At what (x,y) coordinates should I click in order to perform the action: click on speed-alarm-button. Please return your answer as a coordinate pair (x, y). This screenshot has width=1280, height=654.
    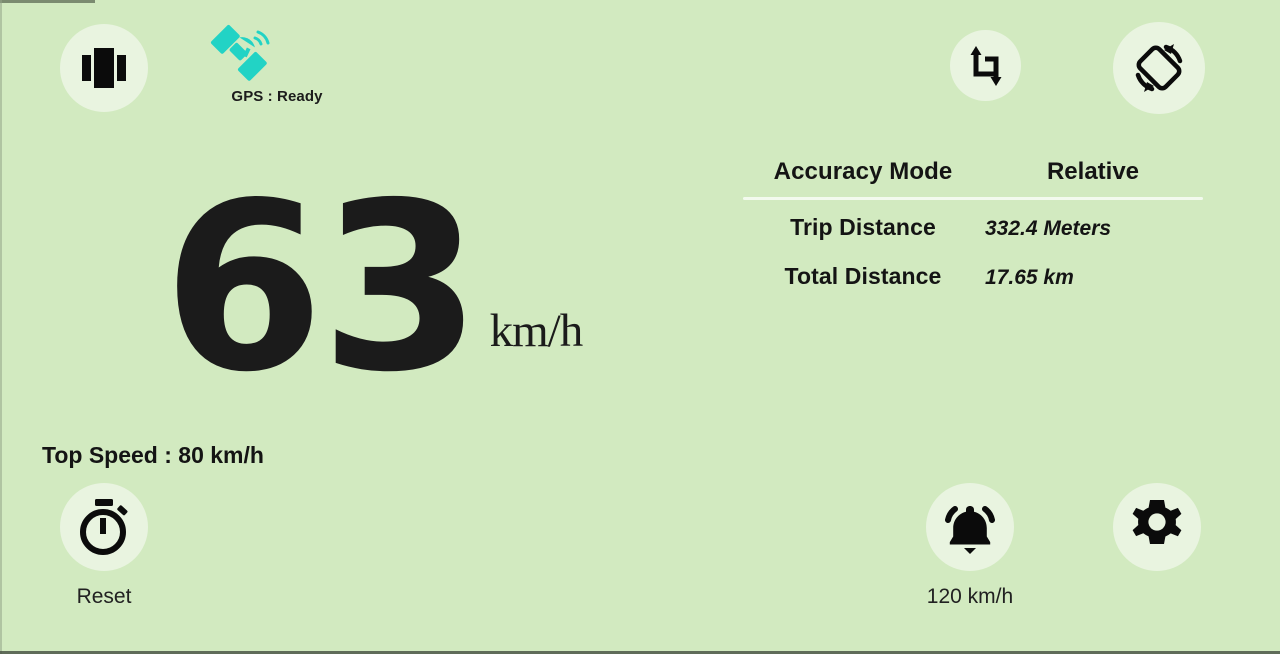
    Looking at the image, I should click on (970, 527).